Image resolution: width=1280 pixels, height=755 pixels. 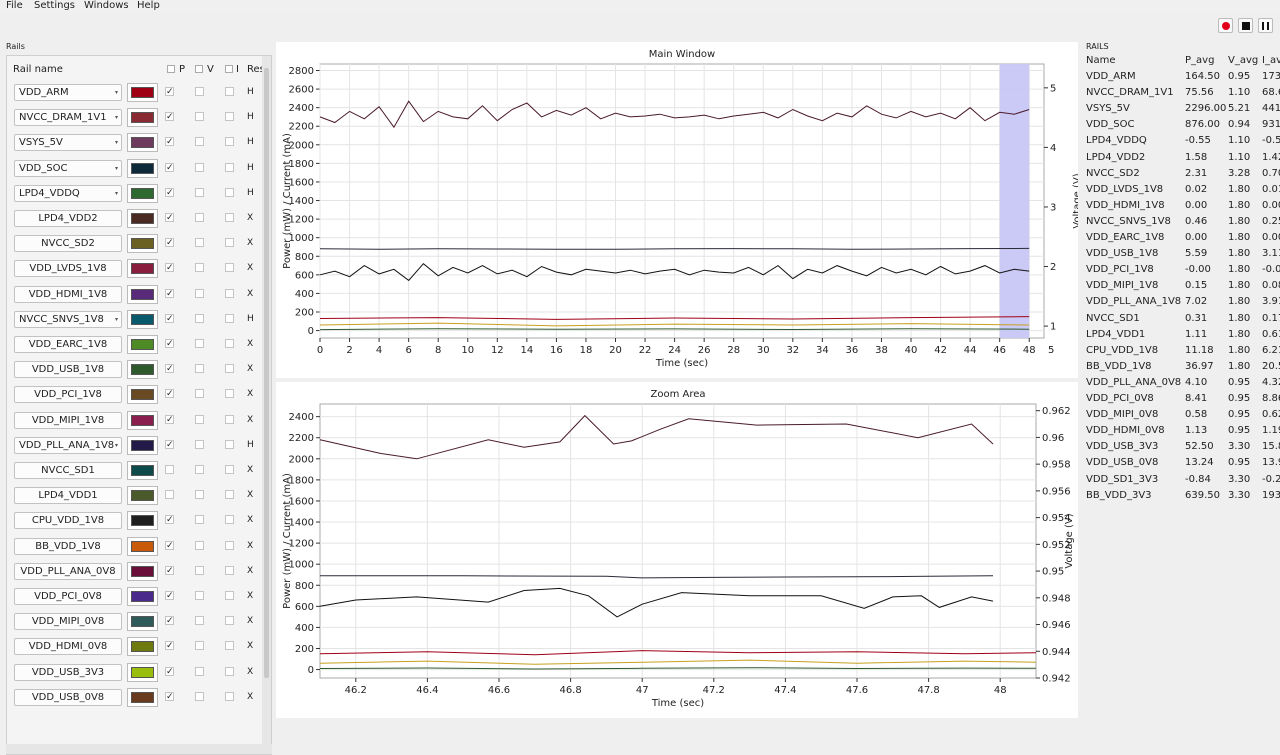 What do you see at coordinates (148, 6) in the screenshot?
I see `menu-help: Help` at bounding box center [148, 6].